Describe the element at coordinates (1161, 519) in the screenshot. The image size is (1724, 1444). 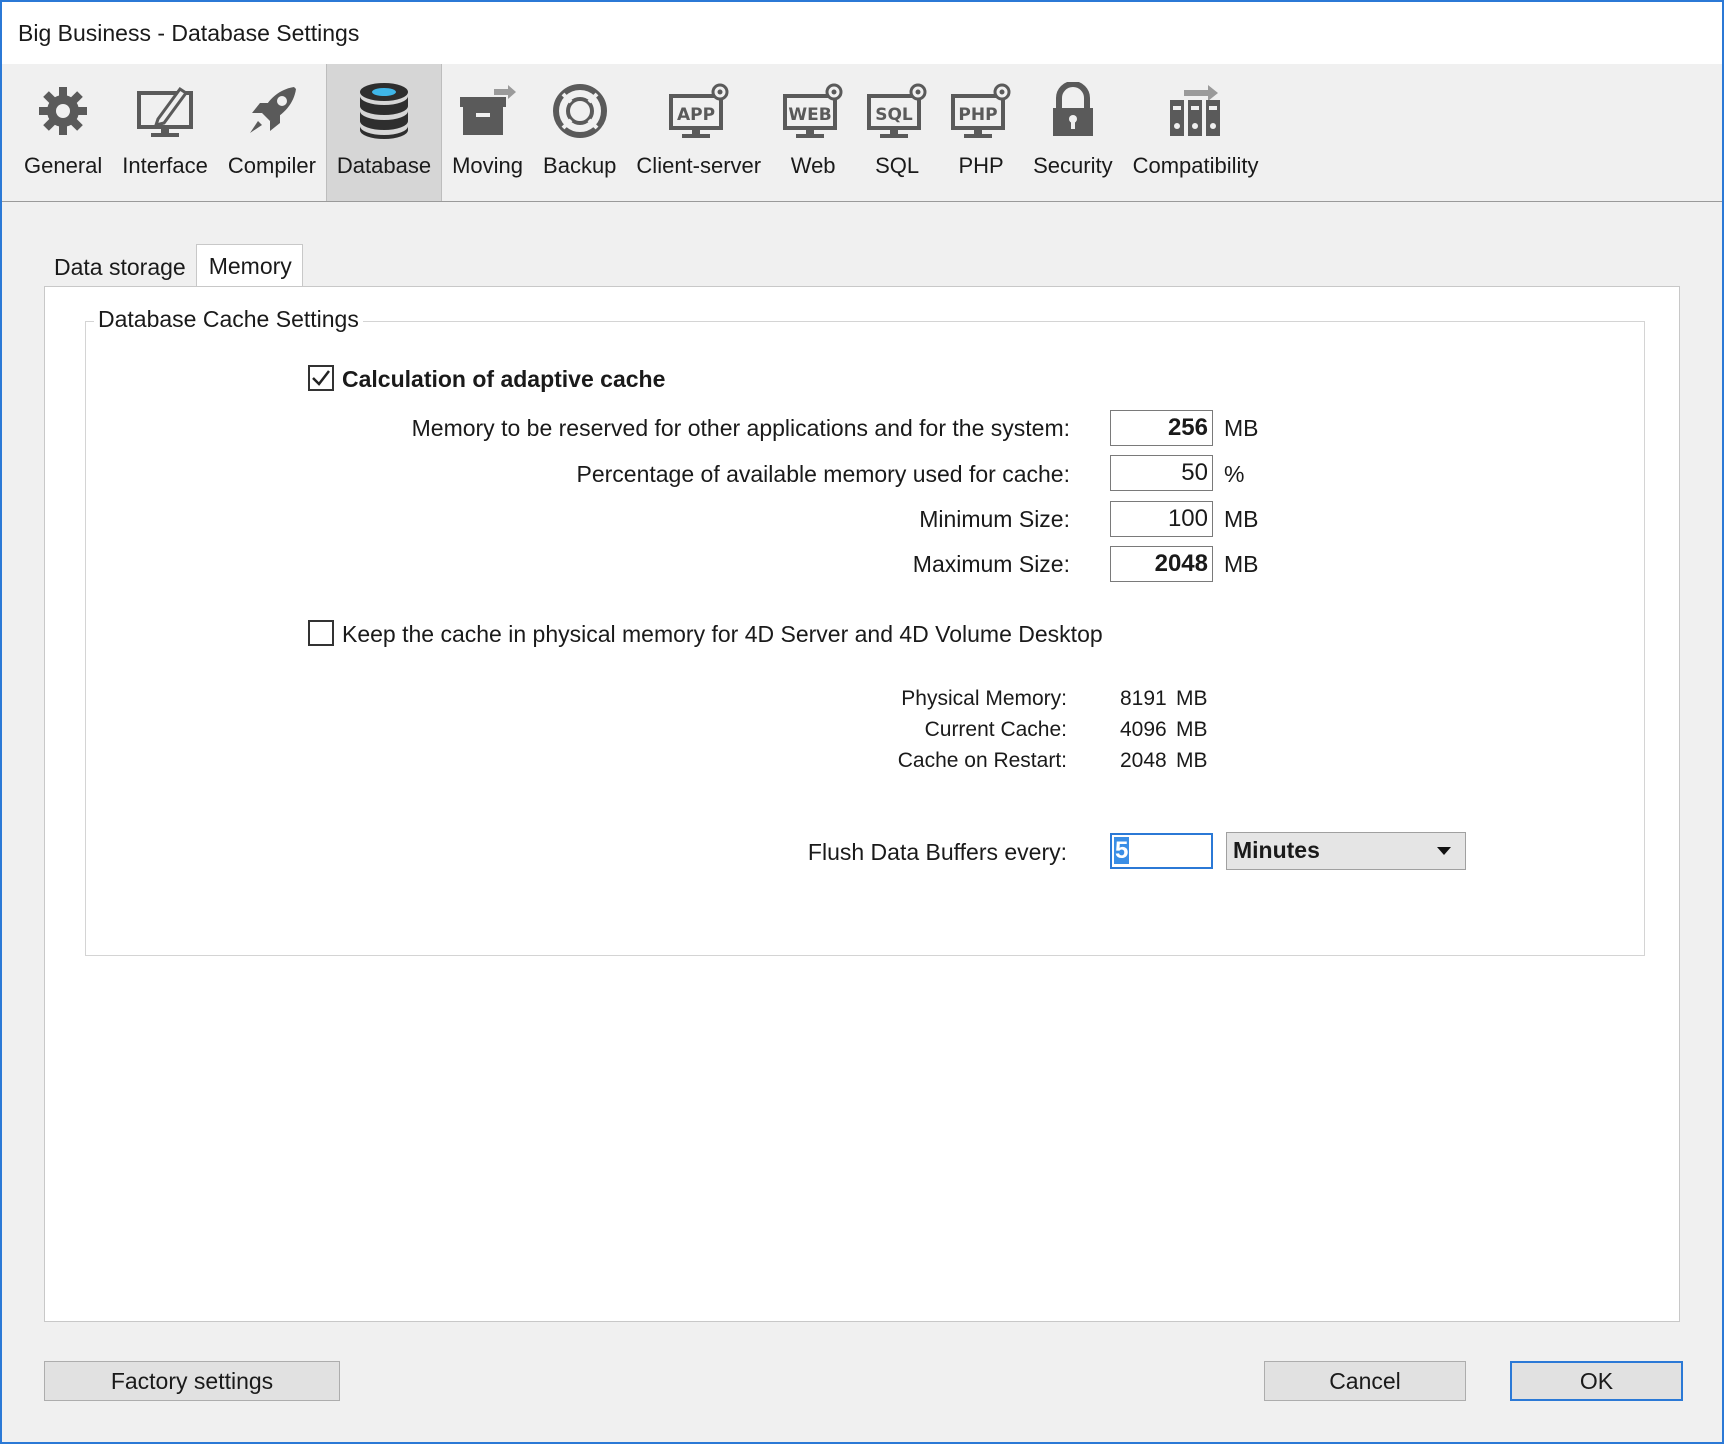
I see `minimum-size-field: 100` at that location.